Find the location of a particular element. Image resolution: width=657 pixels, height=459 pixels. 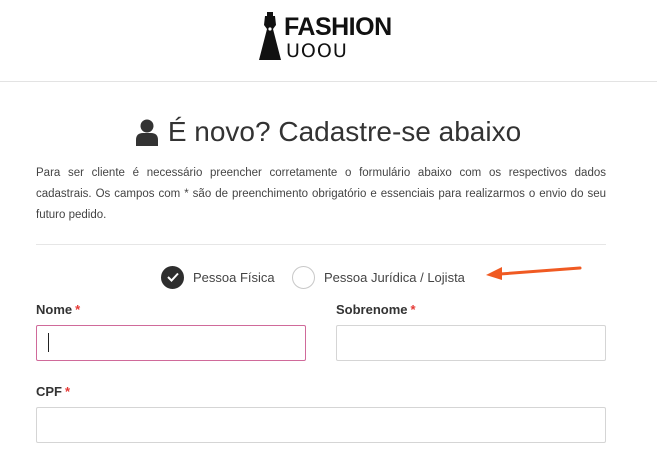

radio-pessoa-juridica: Pessoa Jurídica / Lojista is located at coordinates (378, 277).